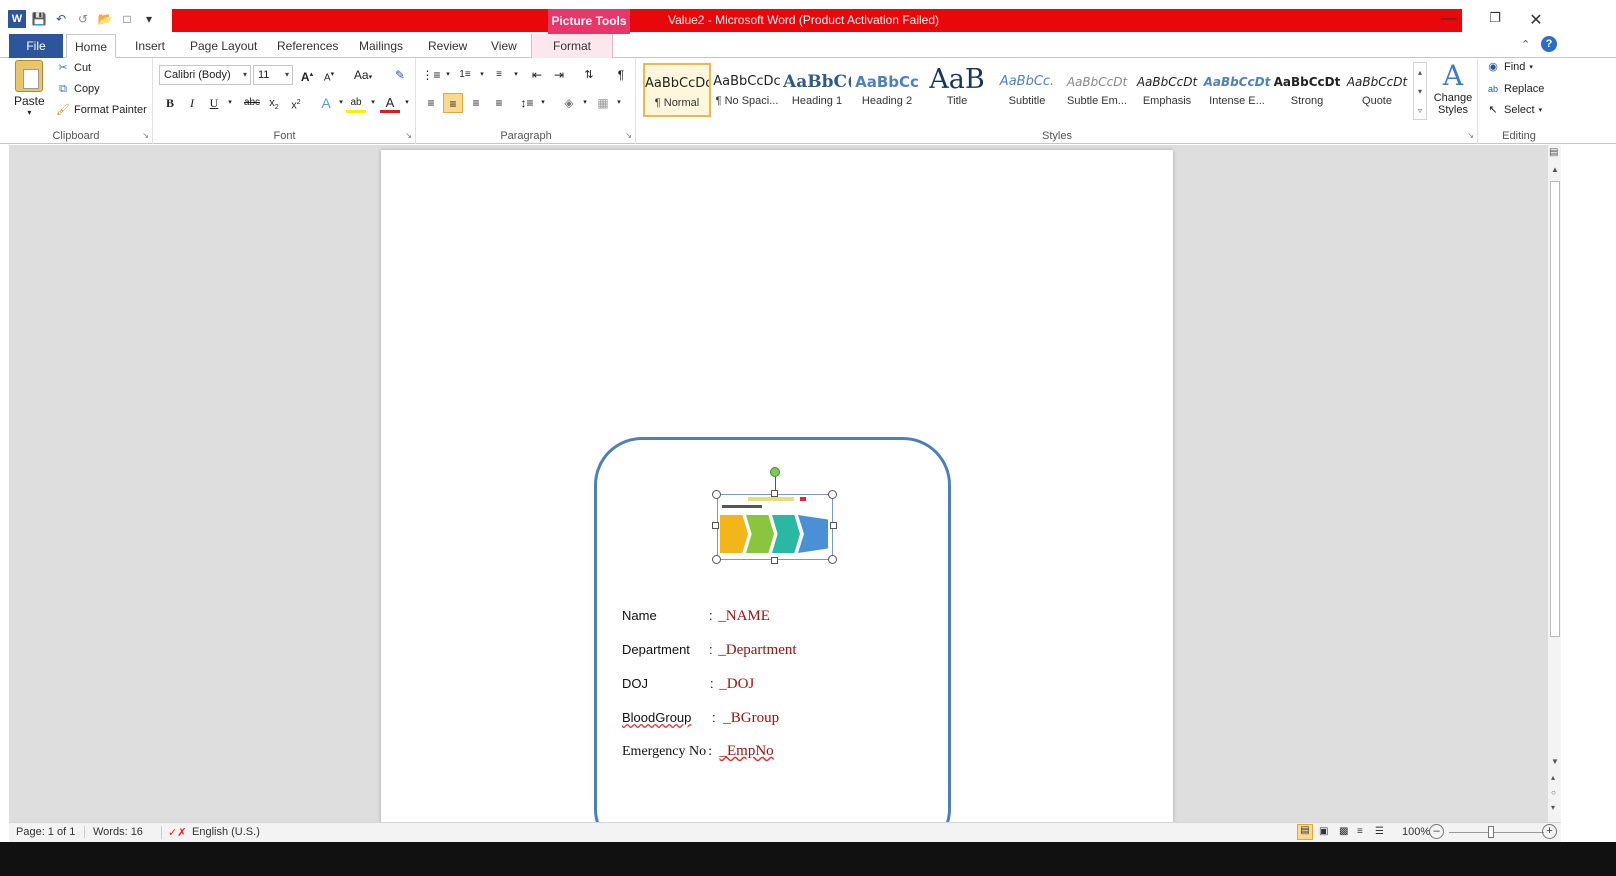 The width and height of the screenshot is (1616, 876). What do you see at coordinates (145, 135) in the screenshot?
I see `clipboard-launcher-icon: ↘` at bounding box center [145, 135].